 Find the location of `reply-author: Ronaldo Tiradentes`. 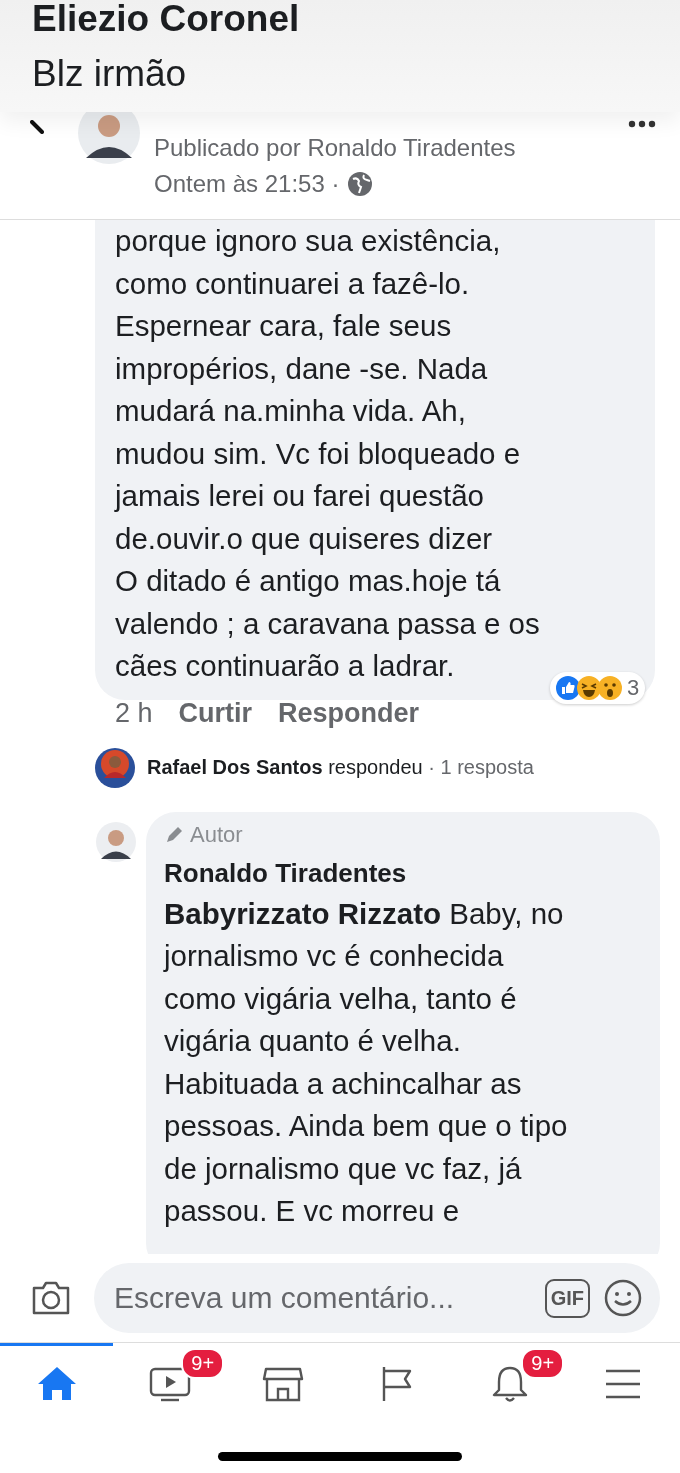

reply-author: Ronaldo Tiradentes is located at coordinates (403, 873).